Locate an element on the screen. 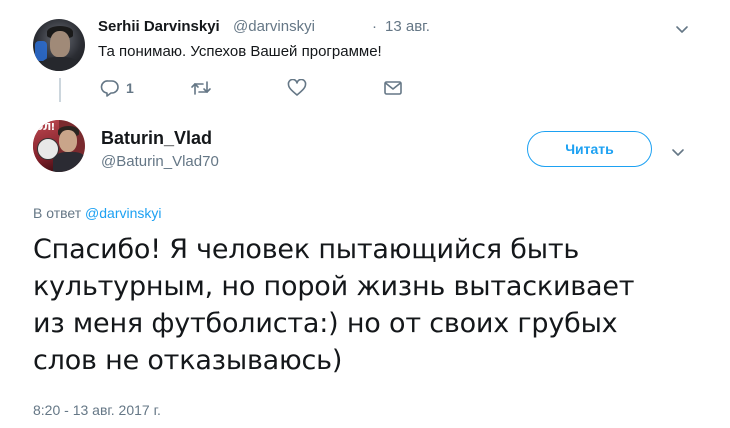  direct-message-icon is located at coordinates (393, 88).